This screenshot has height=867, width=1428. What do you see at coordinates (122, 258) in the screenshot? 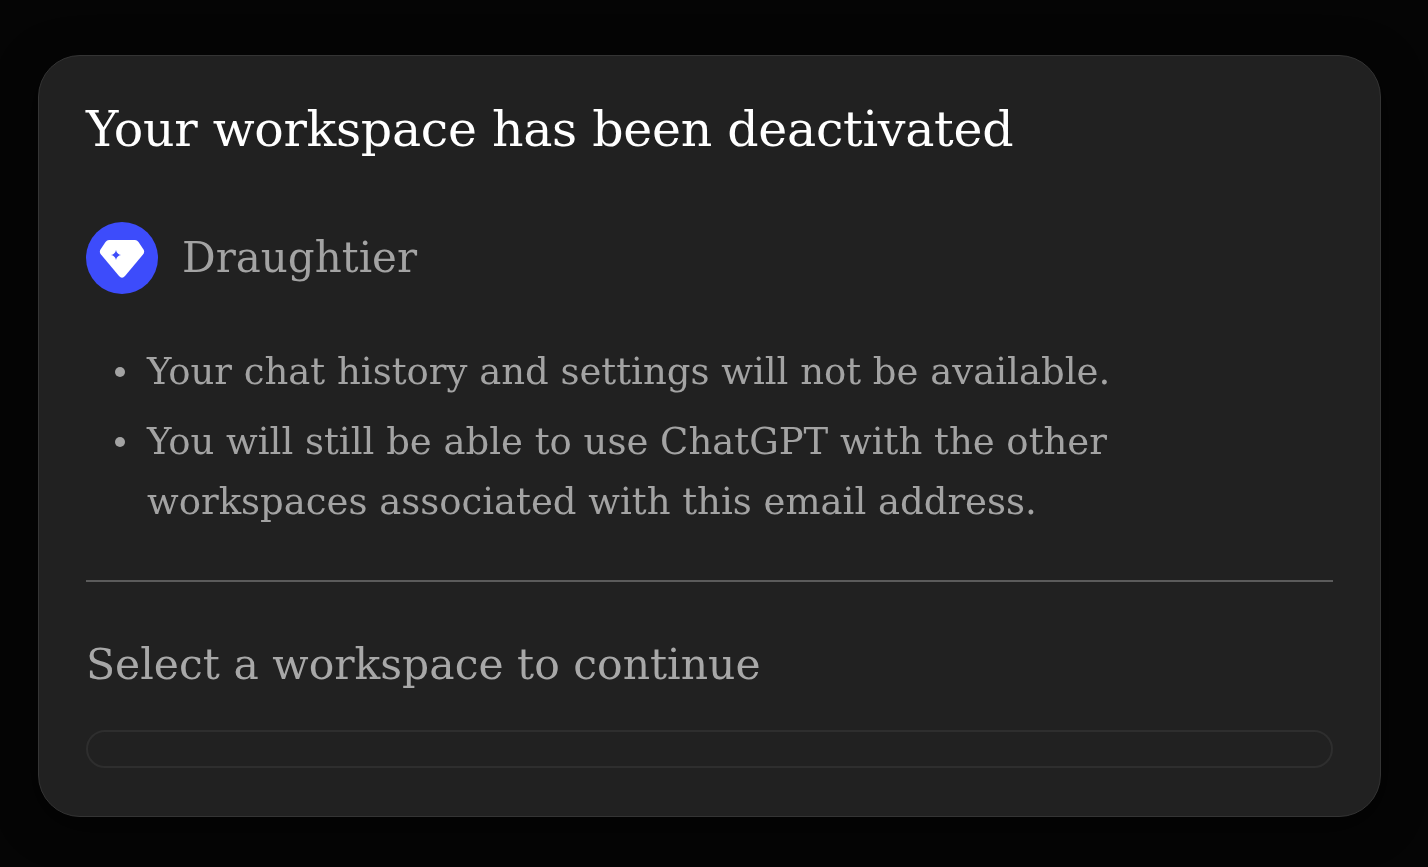
I see `gem-badge-icon` at bounding box center [122, 258].